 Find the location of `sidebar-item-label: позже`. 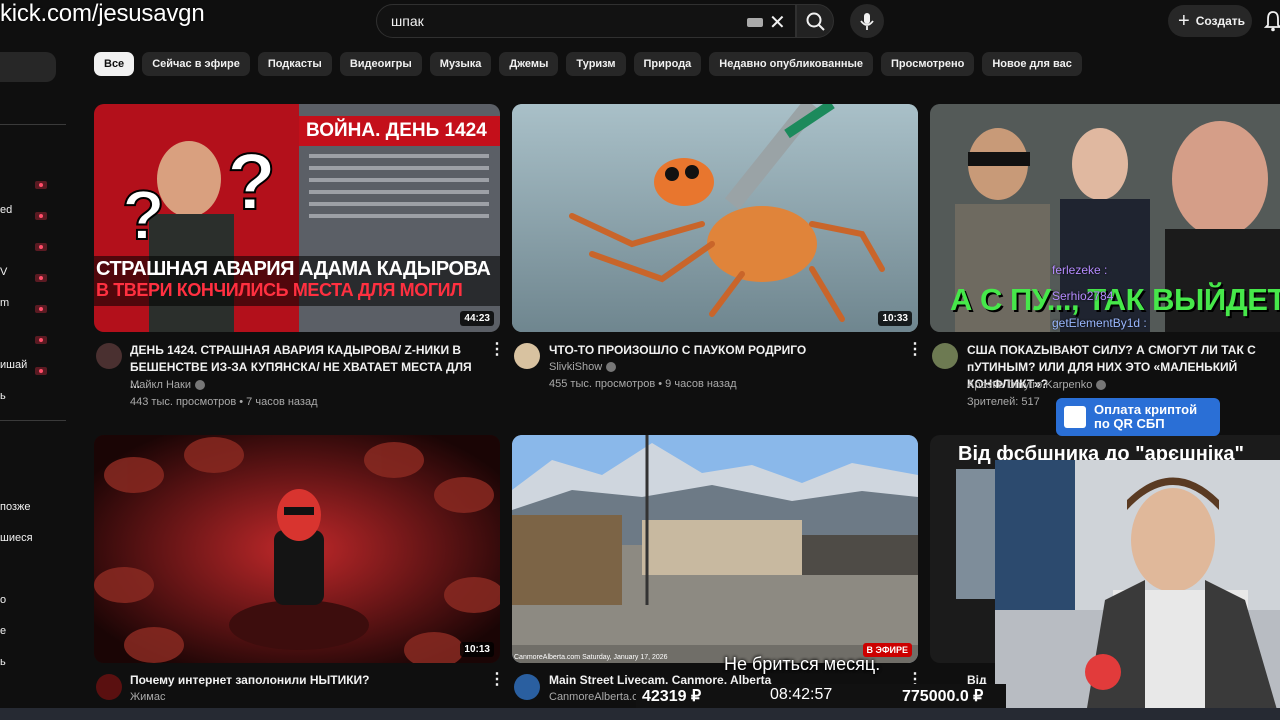

sidebar-item-label: позже is located at coordinates (15, 507).